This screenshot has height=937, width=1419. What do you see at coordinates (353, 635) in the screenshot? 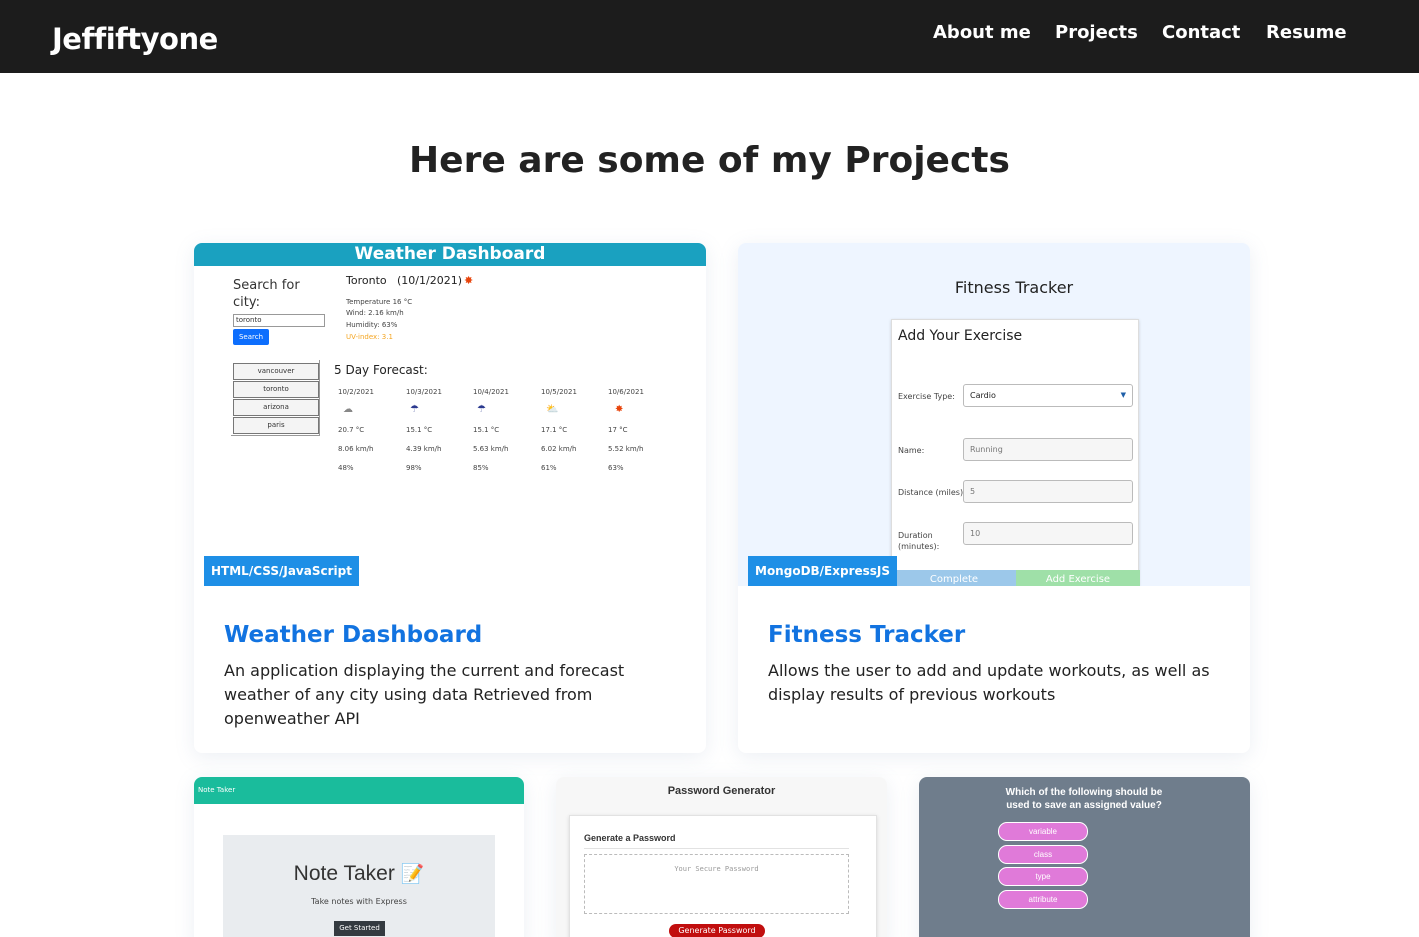
I see `project-title-weather: Weather Dashboard` at bounding box center [353, 635].